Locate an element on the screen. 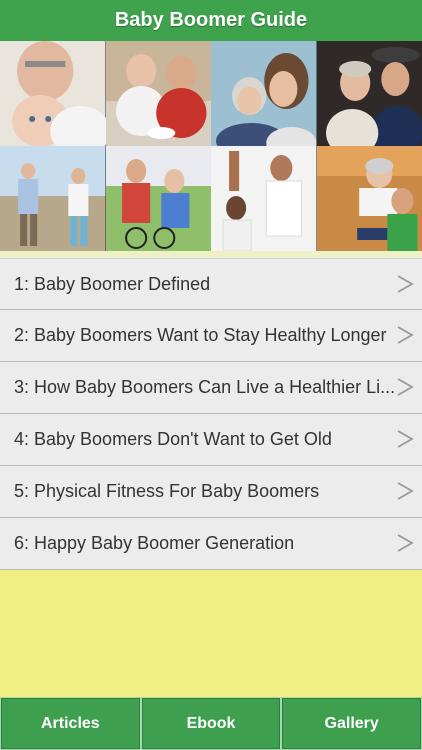 The height and width of the screenshot is (750, 422). article-row-1: 1: Baby Boomer Defined is located at coordinates (211, 284).